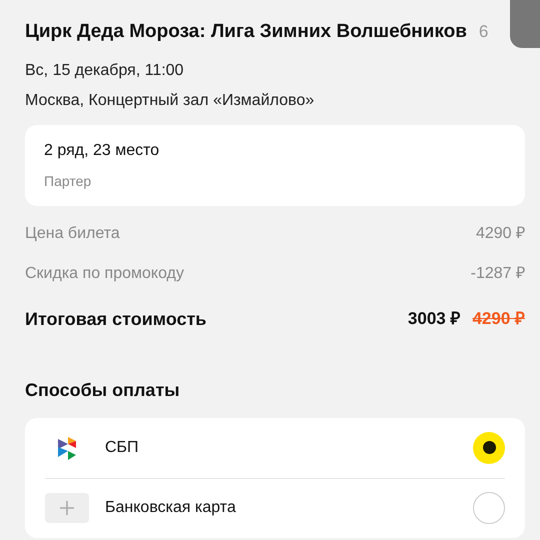 This screenshot has height=540, width=540. I want to click on old-price: 4290 ₽, so click(498, 319).